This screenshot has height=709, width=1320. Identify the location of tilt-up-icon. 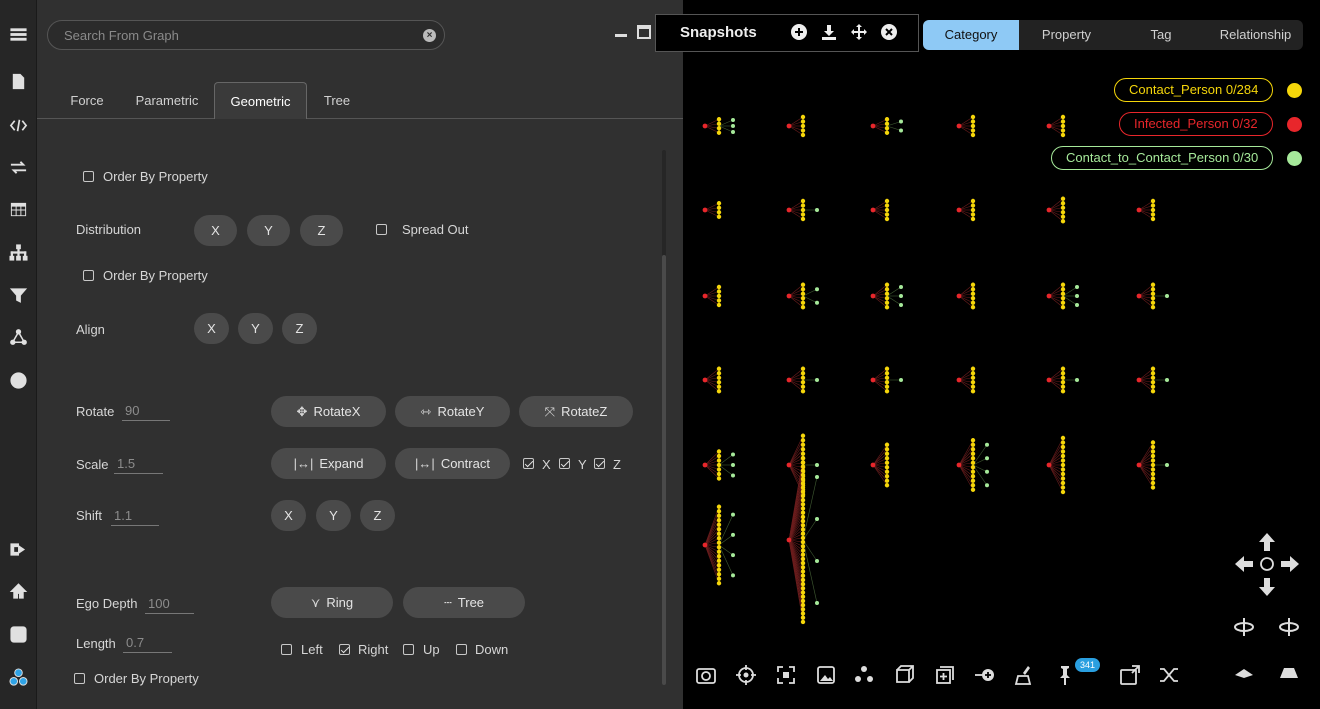
(1289, 673).